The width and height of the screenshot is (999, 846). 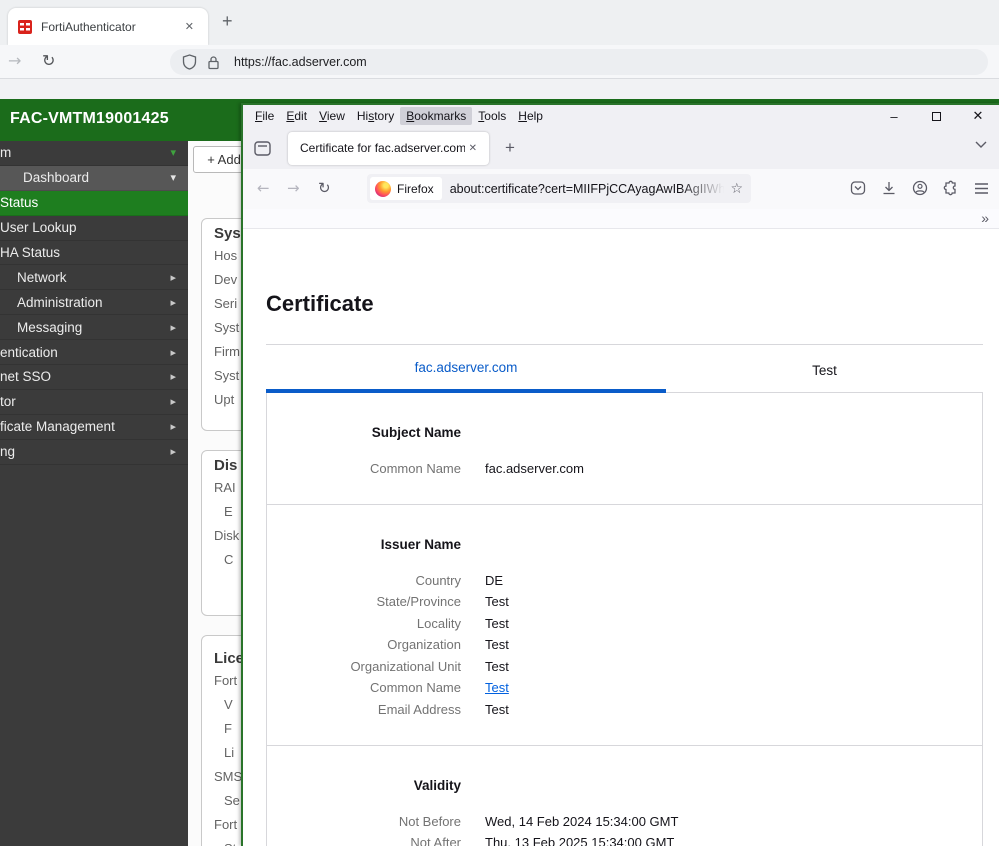 I want to click on cert-field-row: Locality Test, so click(x=462, y=623).